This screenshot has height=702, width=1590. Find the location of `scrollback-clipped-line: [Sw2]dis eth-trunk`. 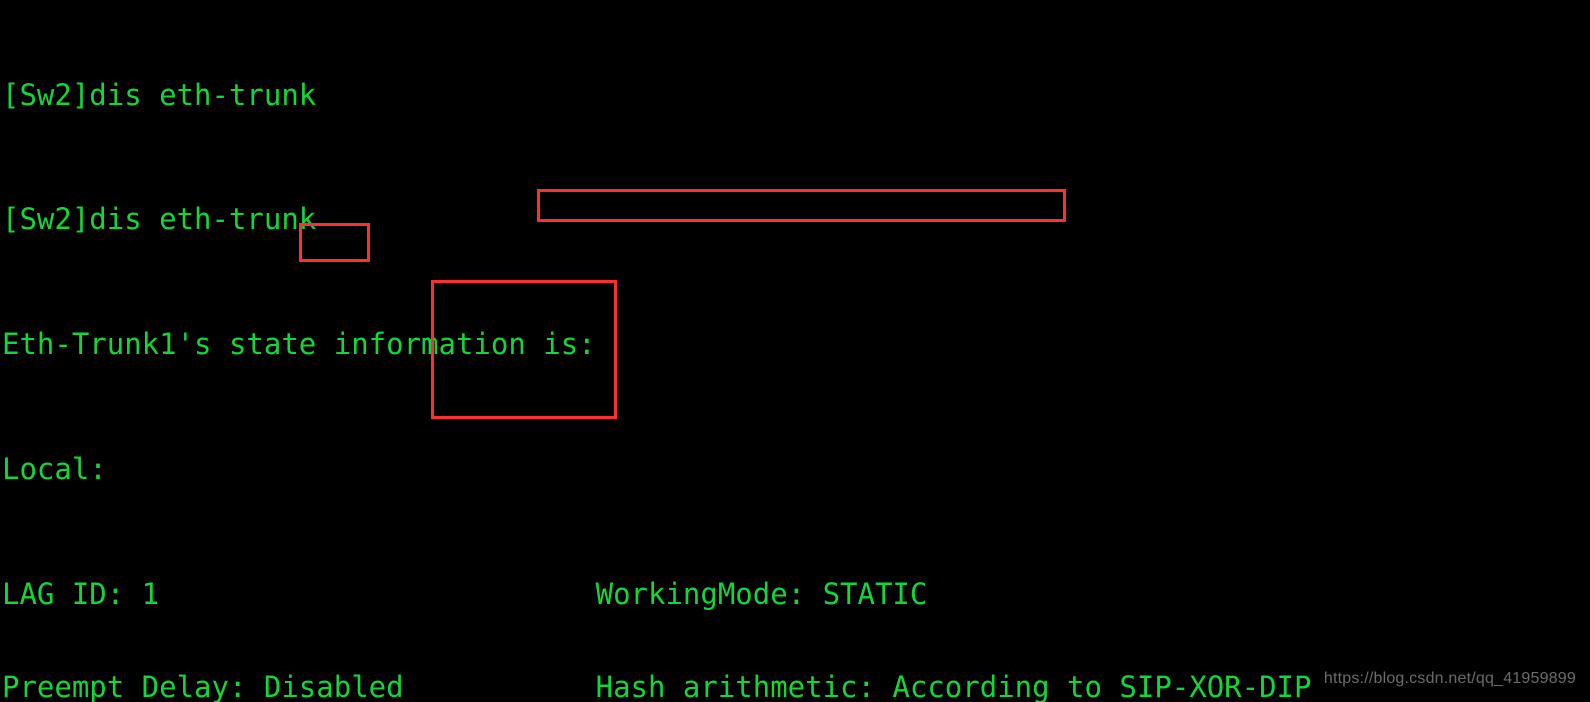

scrollback-clipped-line: [Sw2]dis eth-trunk is located at coordinates (159, 94).